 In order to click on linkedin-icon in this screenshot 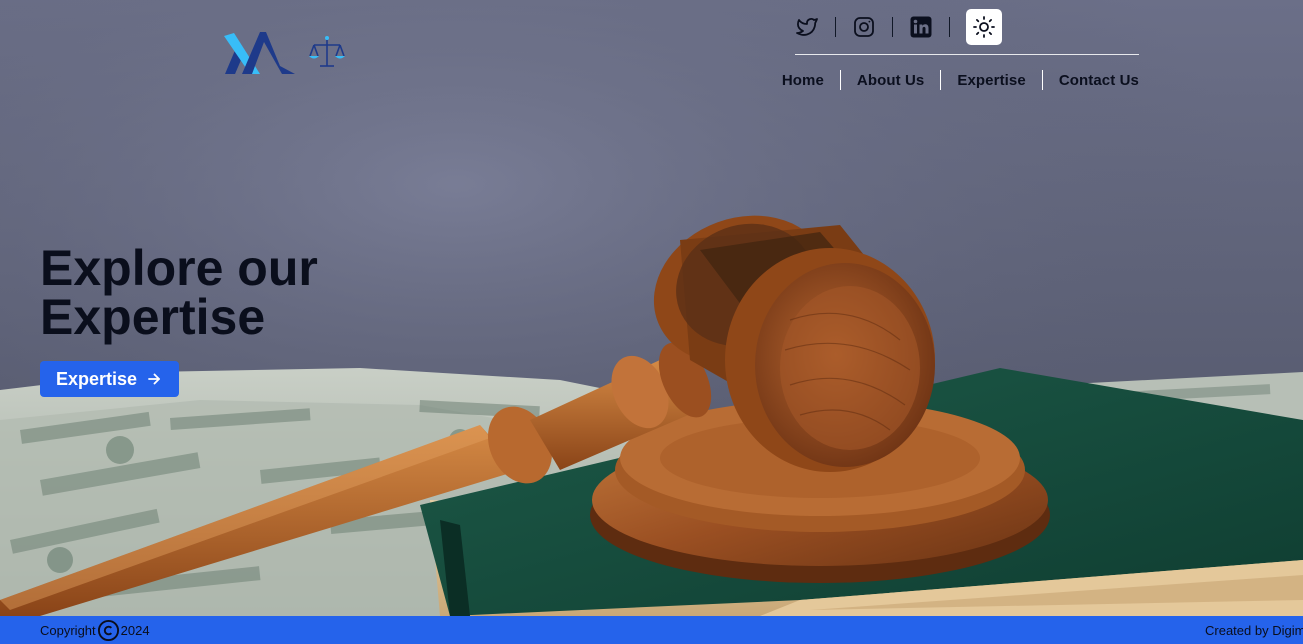, I will do `click(921, 27)`.